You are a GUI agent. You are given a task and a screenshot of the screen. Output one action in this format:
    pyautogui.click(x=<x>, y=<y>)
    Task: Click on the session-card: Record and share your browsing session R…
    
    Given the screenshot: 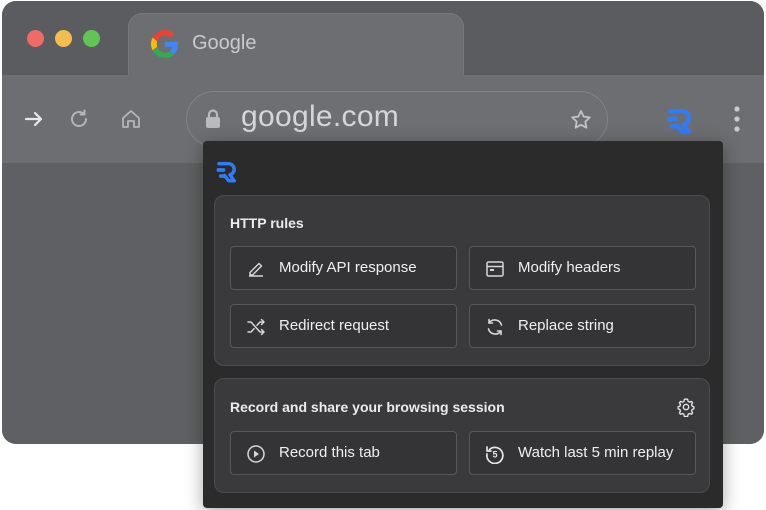 What is the action you would take?
    pyautogui.click(x=462, y=435)
    